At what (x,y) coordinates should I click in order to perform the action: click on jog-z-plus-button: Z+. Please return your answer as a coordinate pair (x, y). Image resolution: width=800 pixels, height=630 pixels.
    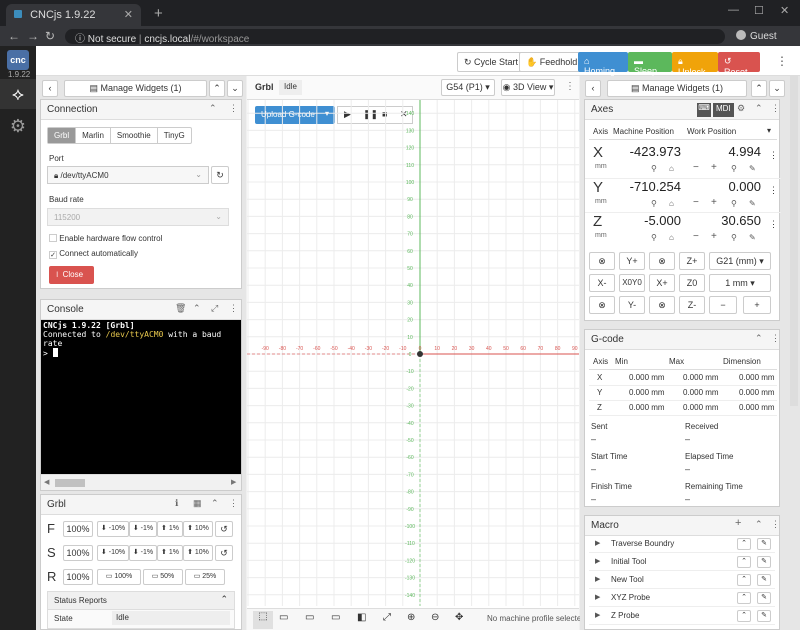
    Looking at the image, I should click on (692, 261).